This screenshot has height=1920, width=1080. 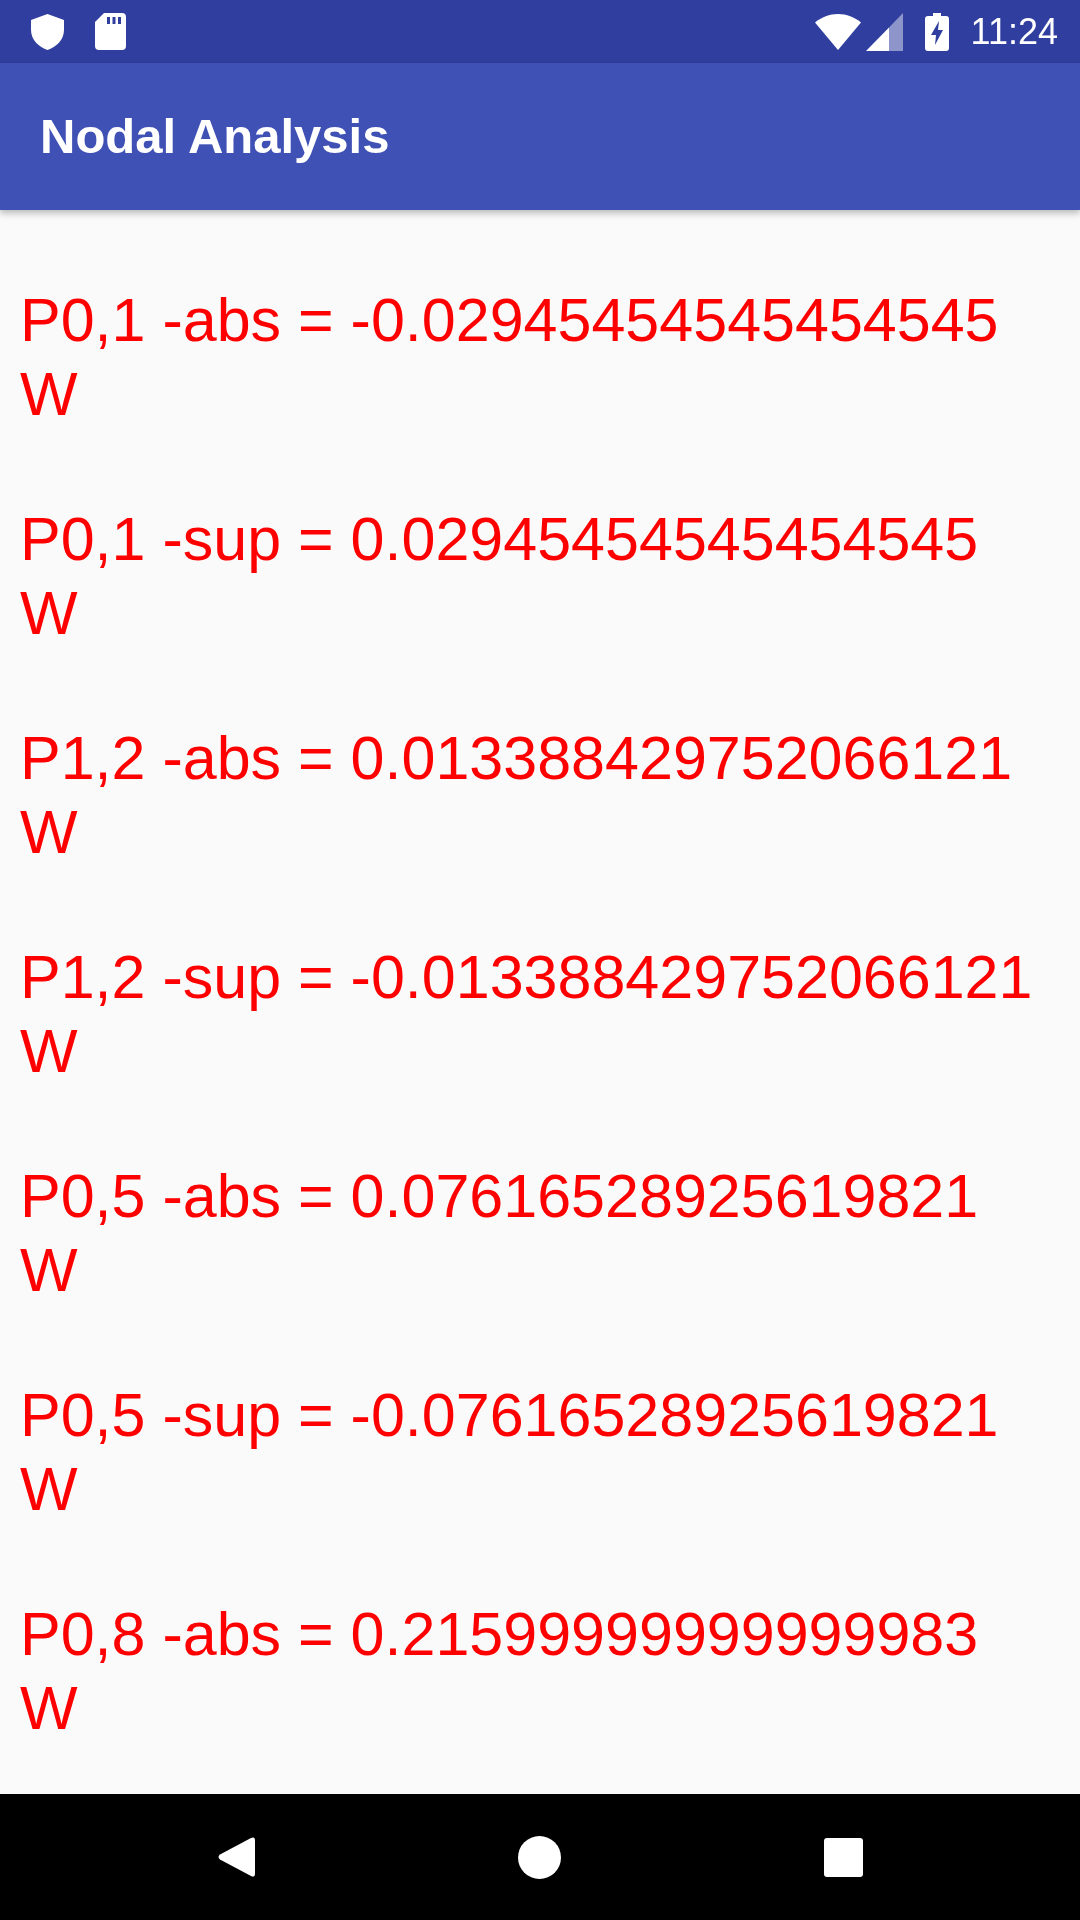 What do you see at coordinates (509, 357) in the screenshot?
I see `power-reading: P0,1 -abs = -0.02945454545454545 W` at bounding box center [509, 357].